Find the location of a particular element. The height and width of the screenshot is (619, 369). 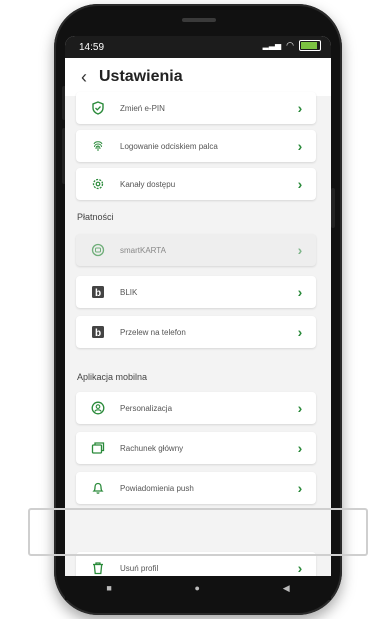

settings-item-phone-transfer: b Przelew na telefon › is located at coordinates (196, 332).